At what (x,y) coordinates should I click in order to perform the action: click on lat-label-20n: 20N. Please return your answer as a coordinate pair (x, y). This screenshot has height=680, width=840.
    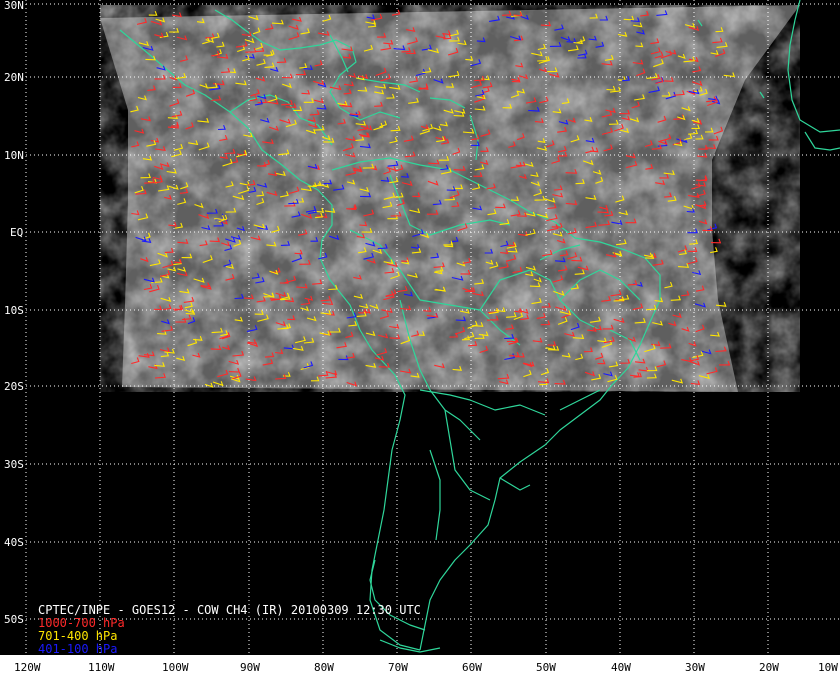
    Looking at the image, I should click on (14, 77).